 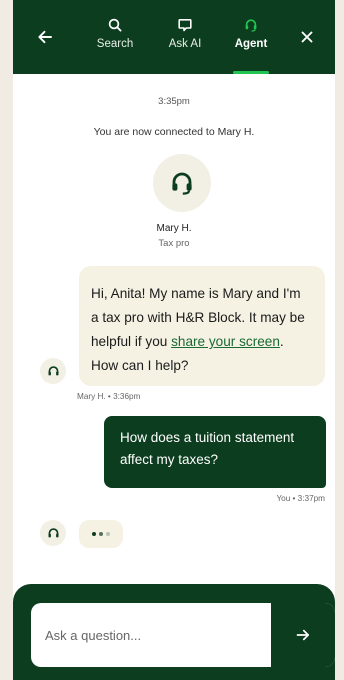 I want to click on chat-timestamp: 3:35pm, so click(x=174, y=101).